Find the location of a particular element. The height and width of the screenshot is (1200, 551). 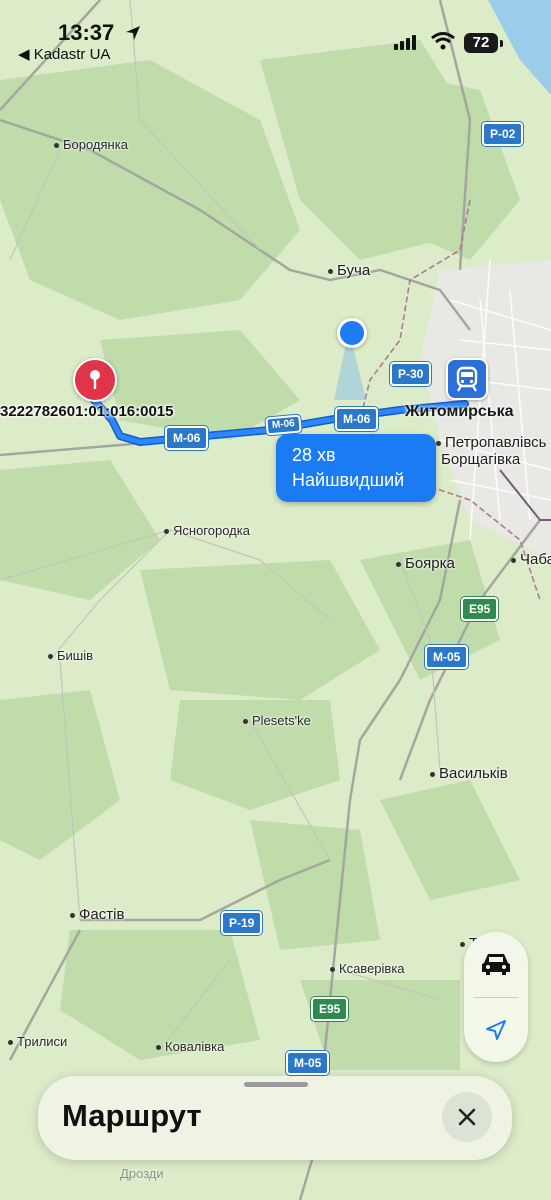

driving-mode-button is located at coordinates (496, 964).